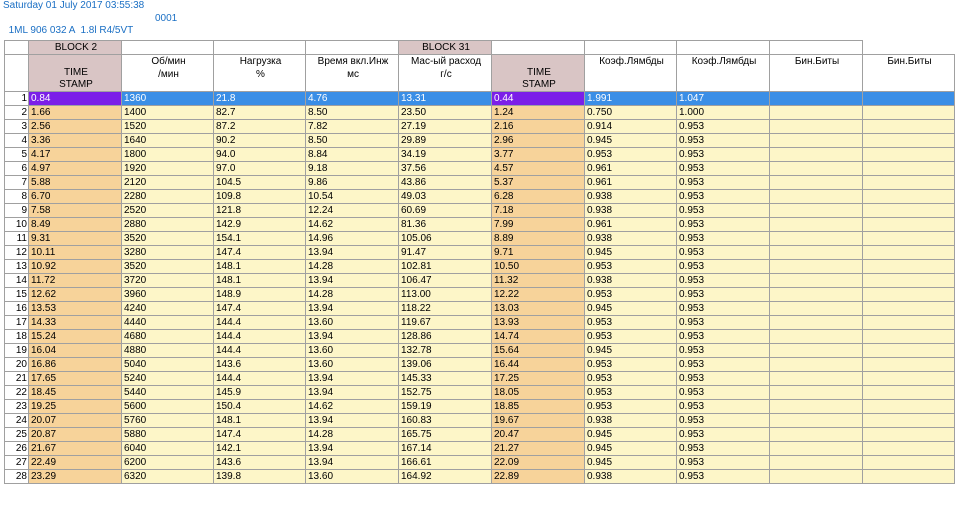 This screenshot has height=518, width=960. I want to click on data-cell: 13.31, so click(445, 98).